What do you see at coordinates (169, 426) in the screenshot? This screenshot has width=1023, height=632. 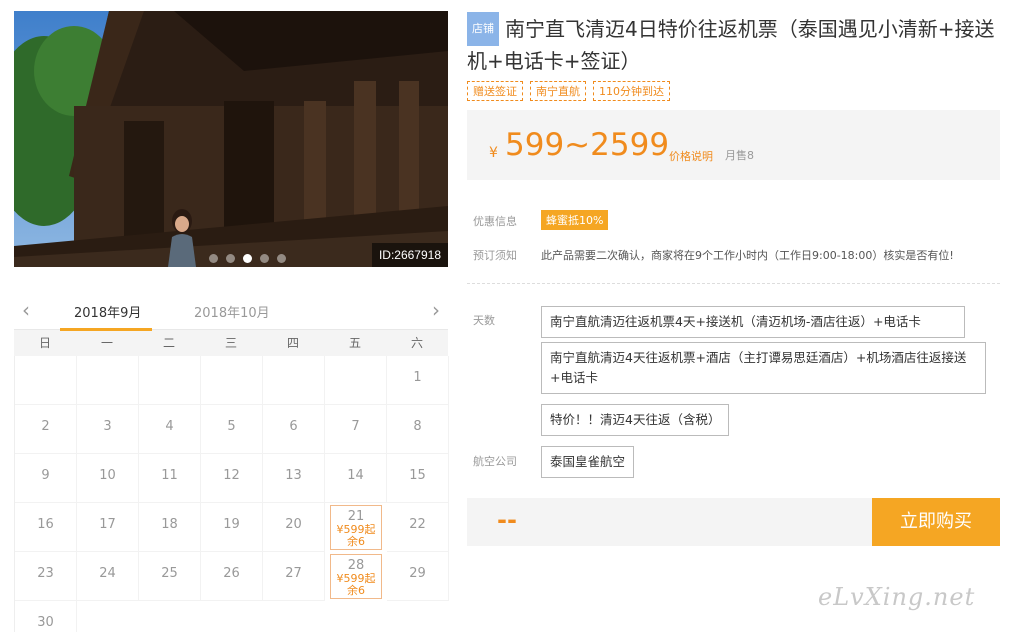 I see `day-number: 4` at bounding box center [169, 426].